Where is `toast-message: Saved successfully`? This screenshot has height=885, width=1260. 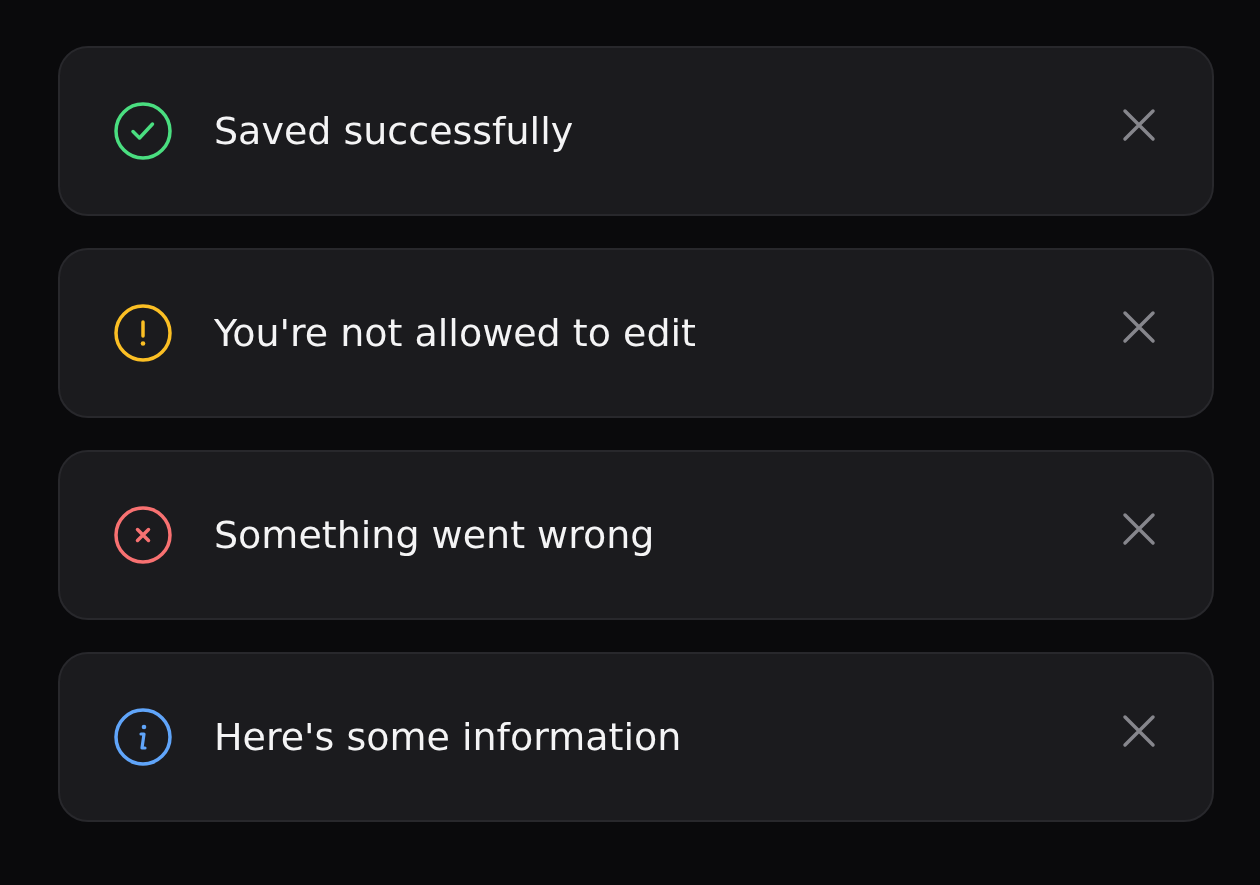 toast-message: Saved successfully is located at coordinates (394, 131).